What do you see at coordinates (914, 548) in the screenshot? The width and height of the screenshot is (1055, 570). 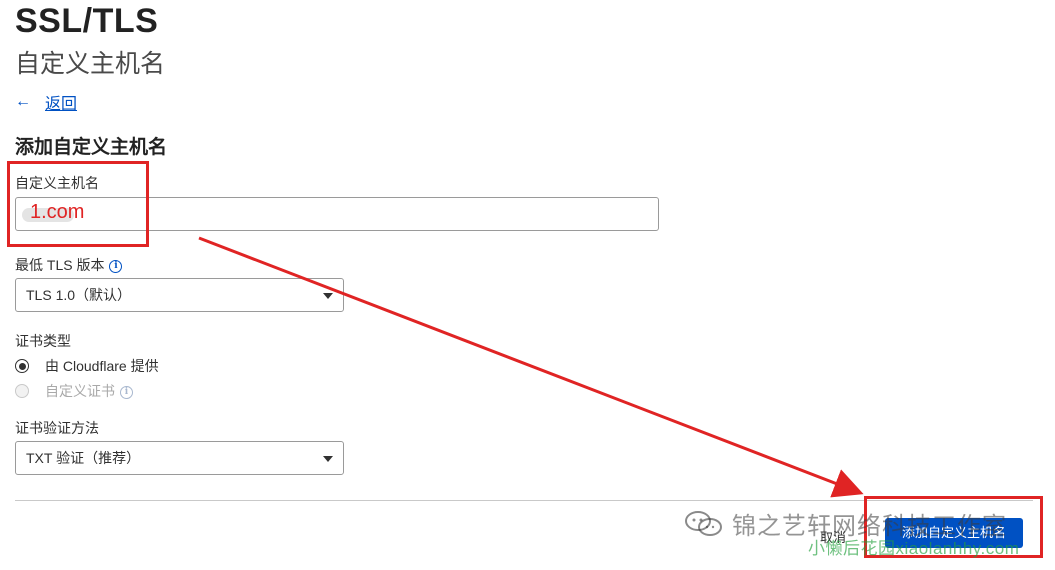 I see `watermark-url: 小懒后花园xiaolanhhy.com` at bounding box center [914, 548].